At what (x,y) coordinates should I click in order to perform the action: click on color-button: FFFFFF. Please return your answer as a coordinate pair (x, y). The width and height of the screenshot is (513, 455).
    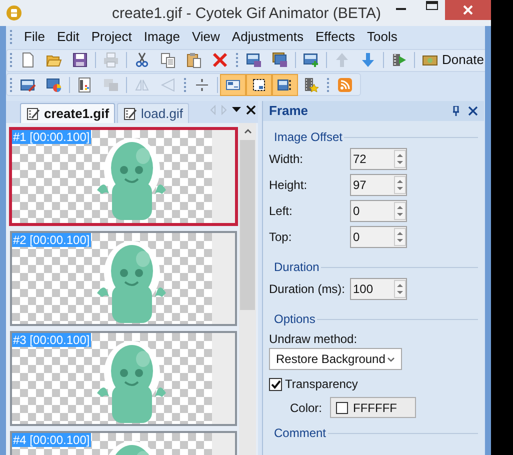
    Looking at the image, I should click on (373, 407).